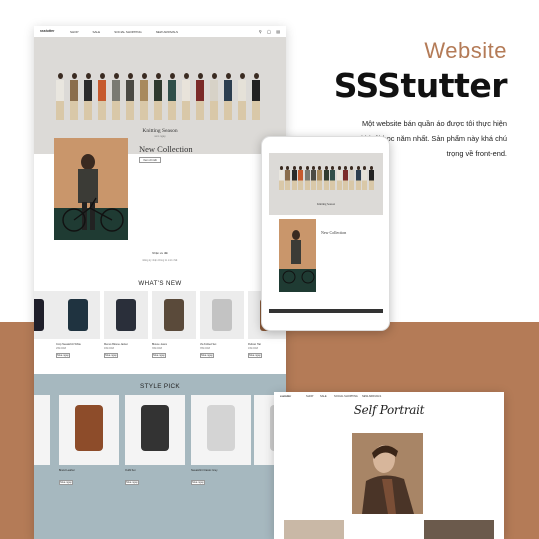 This screenshot has width=539, height=539. What do you see at coordinates (97, 32) in the screenshot?
I see `nav-item-sale: SALE` at bounding box center [97, 32].